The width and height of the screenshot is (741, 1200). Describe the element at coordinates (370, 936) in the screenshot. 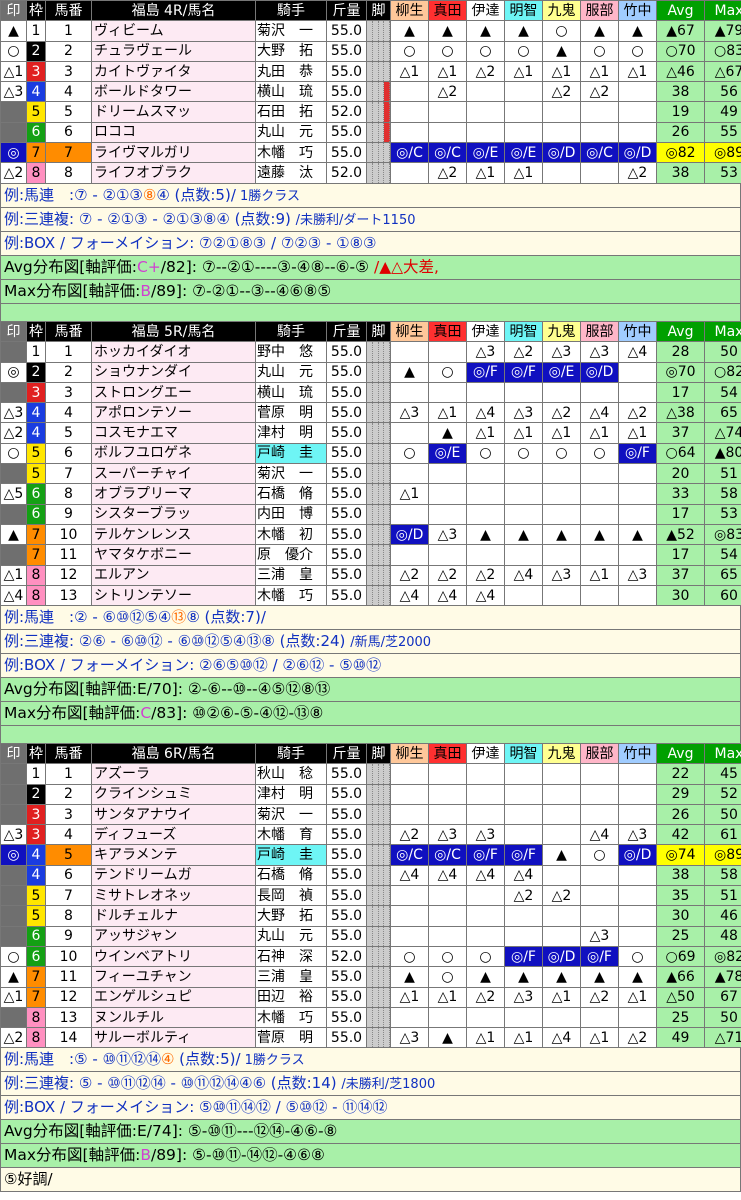

I see `horse-row: 6 9 アッサジャン 丸山 元 55.0 △3 25 48` at that location.